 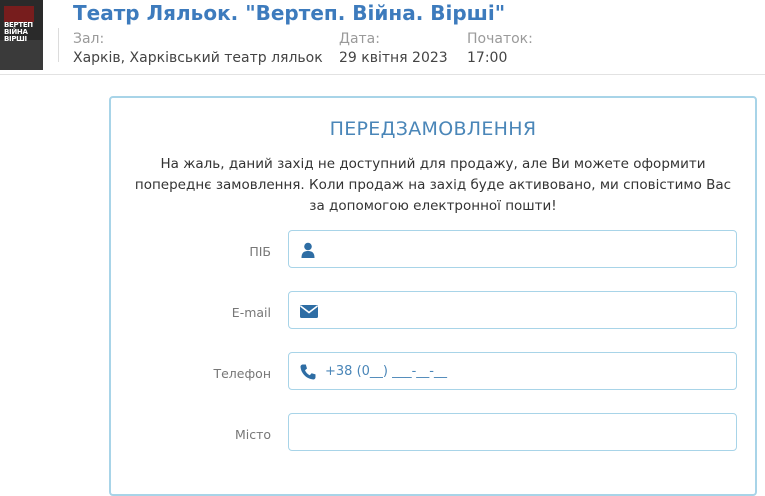 What do you see at coordinates (525, 249) in the screenshot?
I see `name-input` at bounding box center [525, 249].